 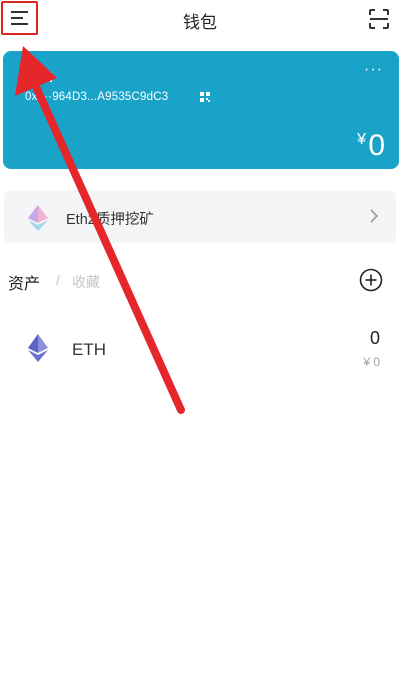 I want to click on qr-code-icon, so click(x=205, y=97).